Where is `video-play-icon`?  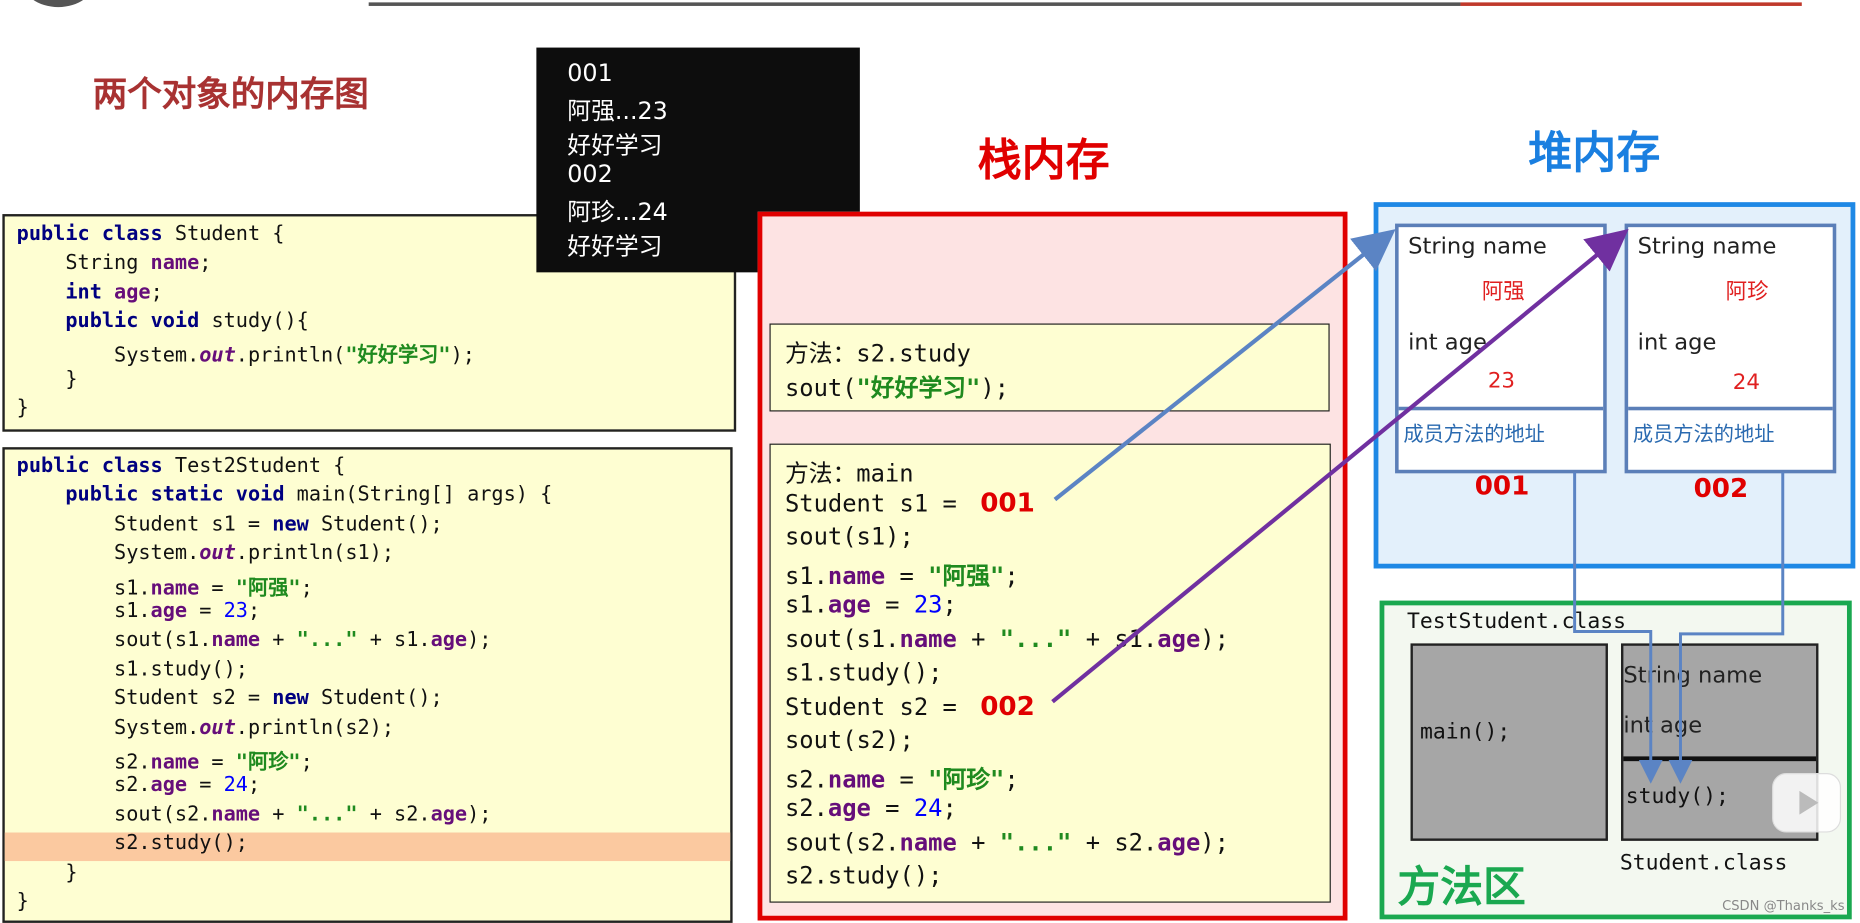
video-play-icon is located at coordinates (1807, 803).